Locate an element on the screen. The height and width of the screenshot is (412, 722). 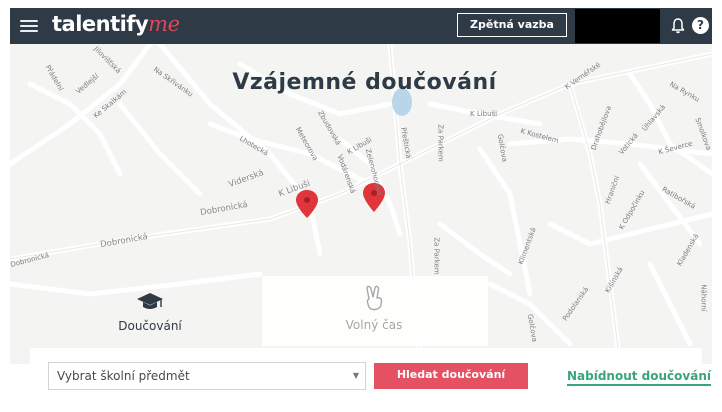
street-label: K Libuši is located at coordinates (484, 114).